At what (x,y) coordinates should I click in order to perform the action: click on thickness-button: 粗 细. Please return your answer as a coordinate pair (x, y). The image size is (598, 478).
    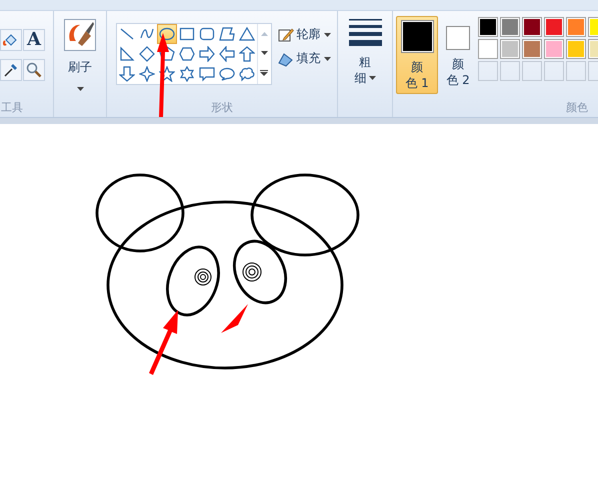
    Looking at the image, I should click on (365, 51).